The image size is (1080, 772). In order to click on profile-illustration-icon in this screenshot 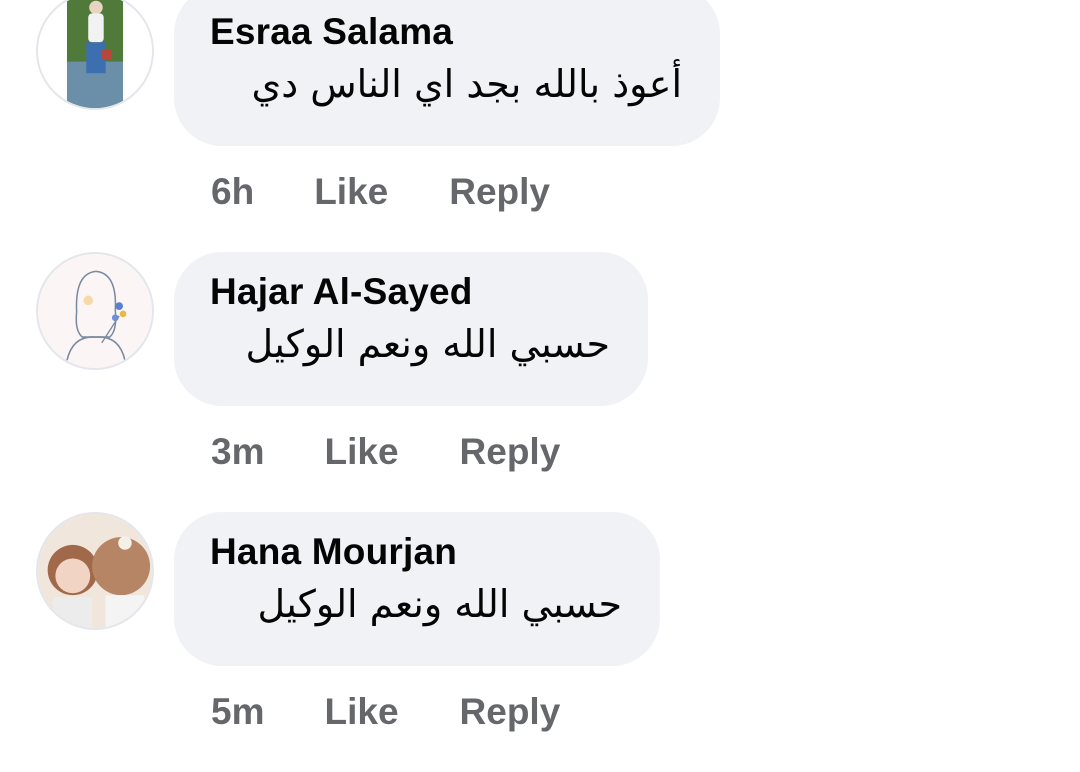, I will do `click(95, 311)`.